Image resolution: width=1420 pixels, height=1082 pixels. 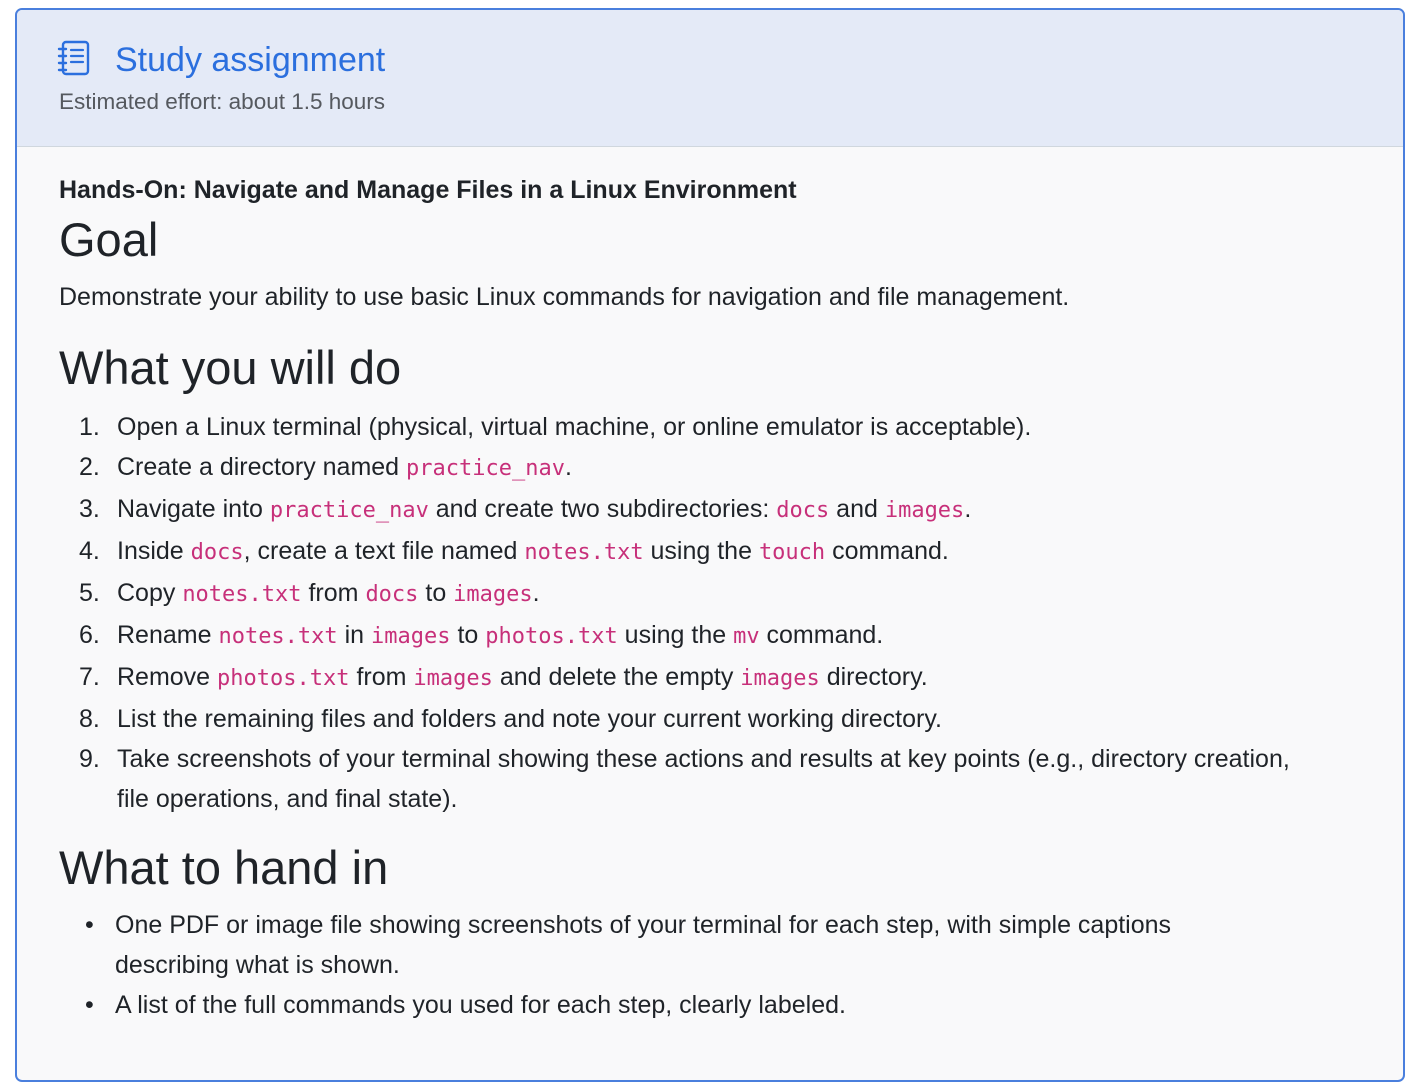 I want to click on step-number: 3., so click(x=89, y=509).